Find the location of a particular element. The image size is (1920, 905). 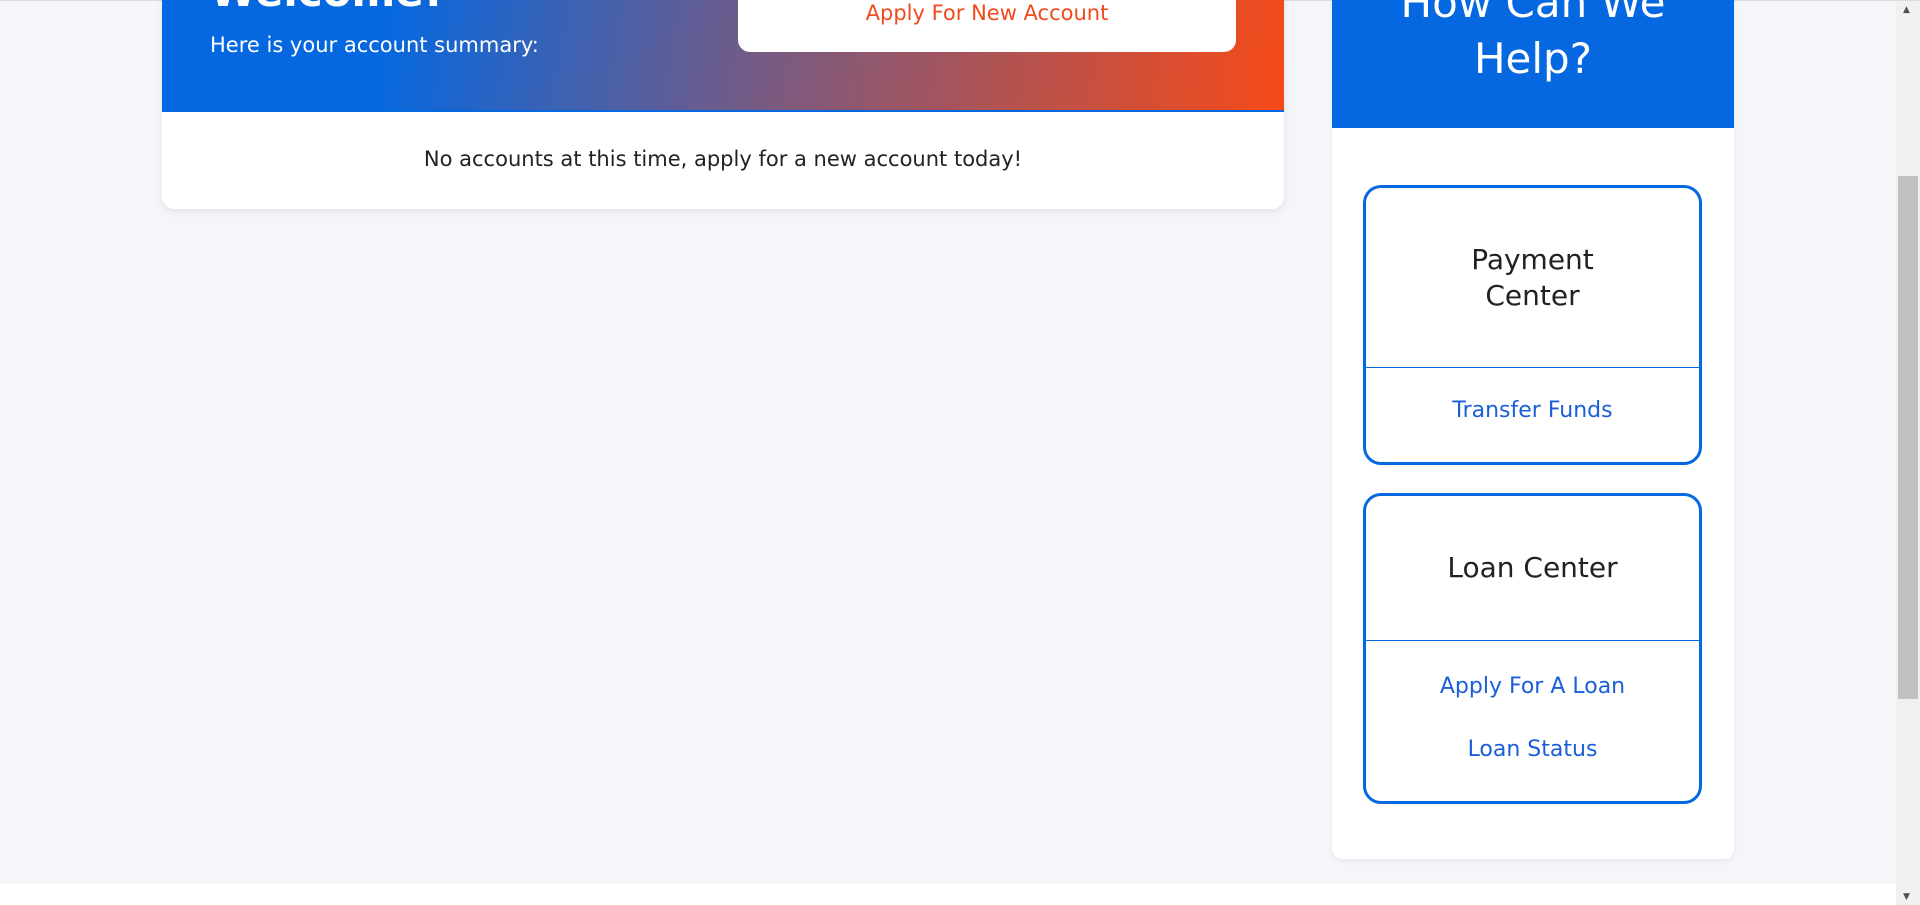

help-title-line2: Help? is located at coordinates (1533, 58).